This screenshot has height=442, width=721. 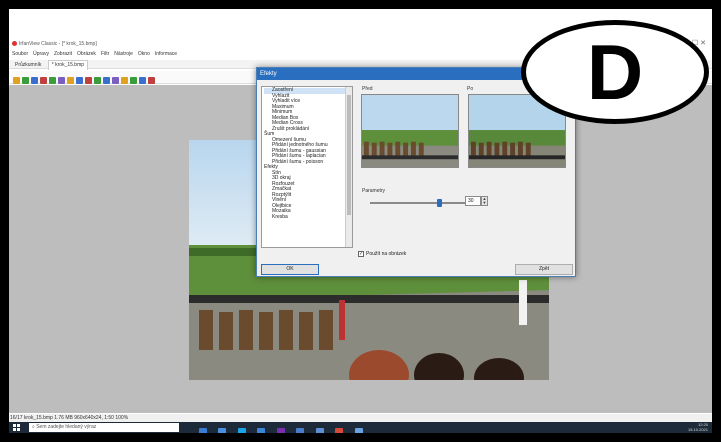 I want to click on taskbar-search-input: ⌕ Sem zadejte hledaný výraz, so click(x=104, y=427).